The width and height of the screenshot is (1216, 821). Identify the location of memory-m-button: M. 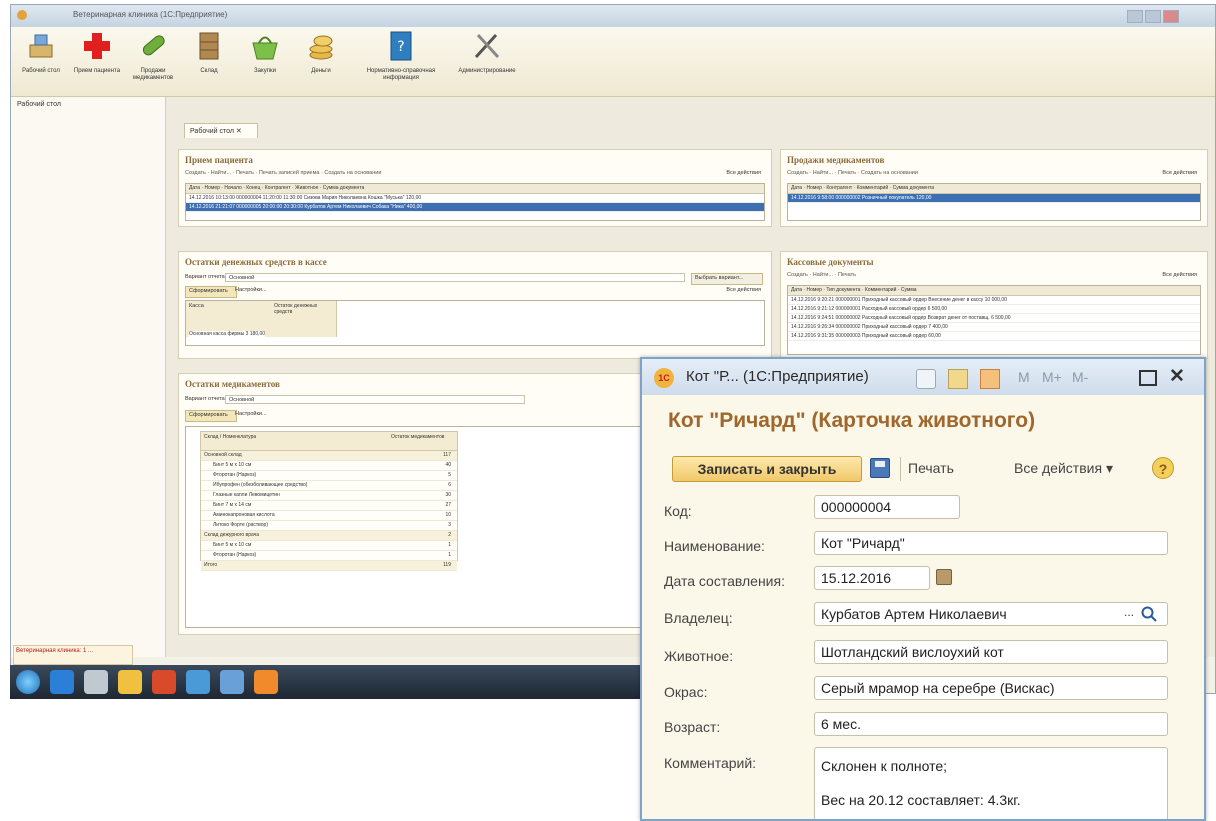
(1024, 377).